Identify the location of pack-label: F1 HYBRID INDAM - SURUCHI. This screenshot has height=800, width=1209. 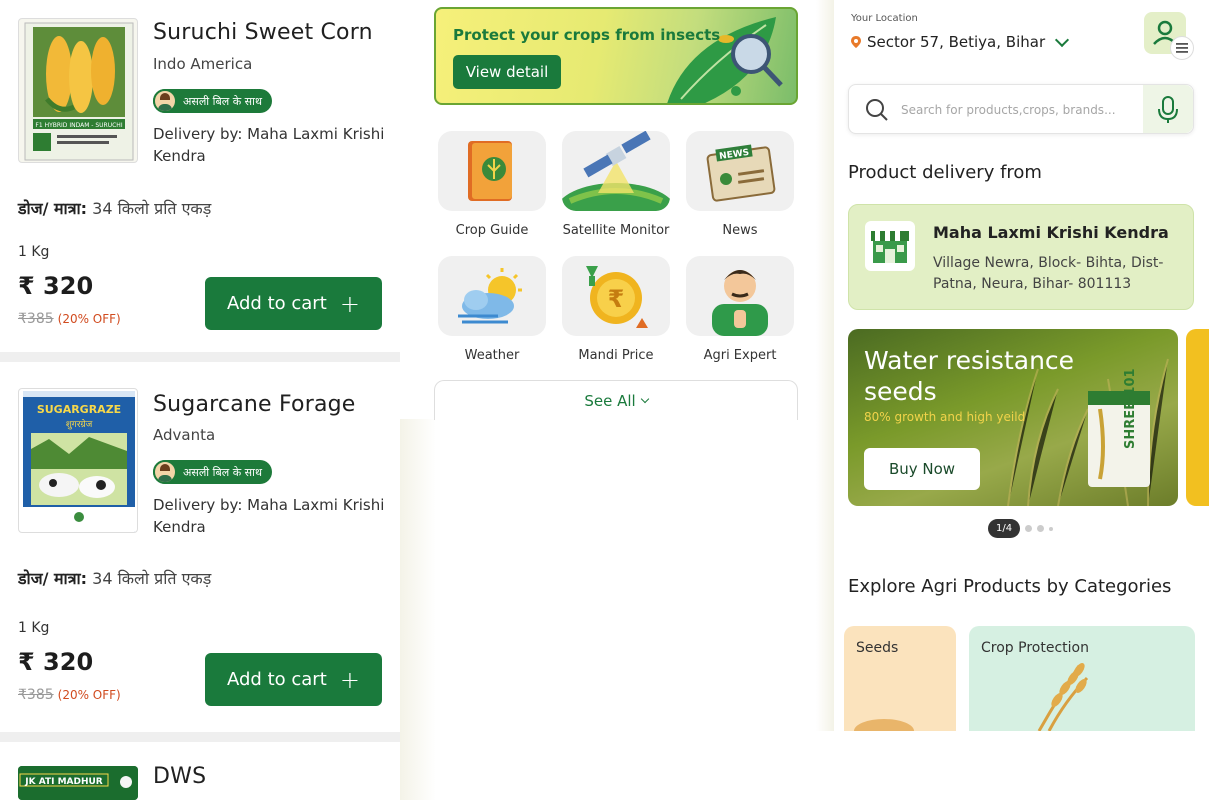
(78, 125).